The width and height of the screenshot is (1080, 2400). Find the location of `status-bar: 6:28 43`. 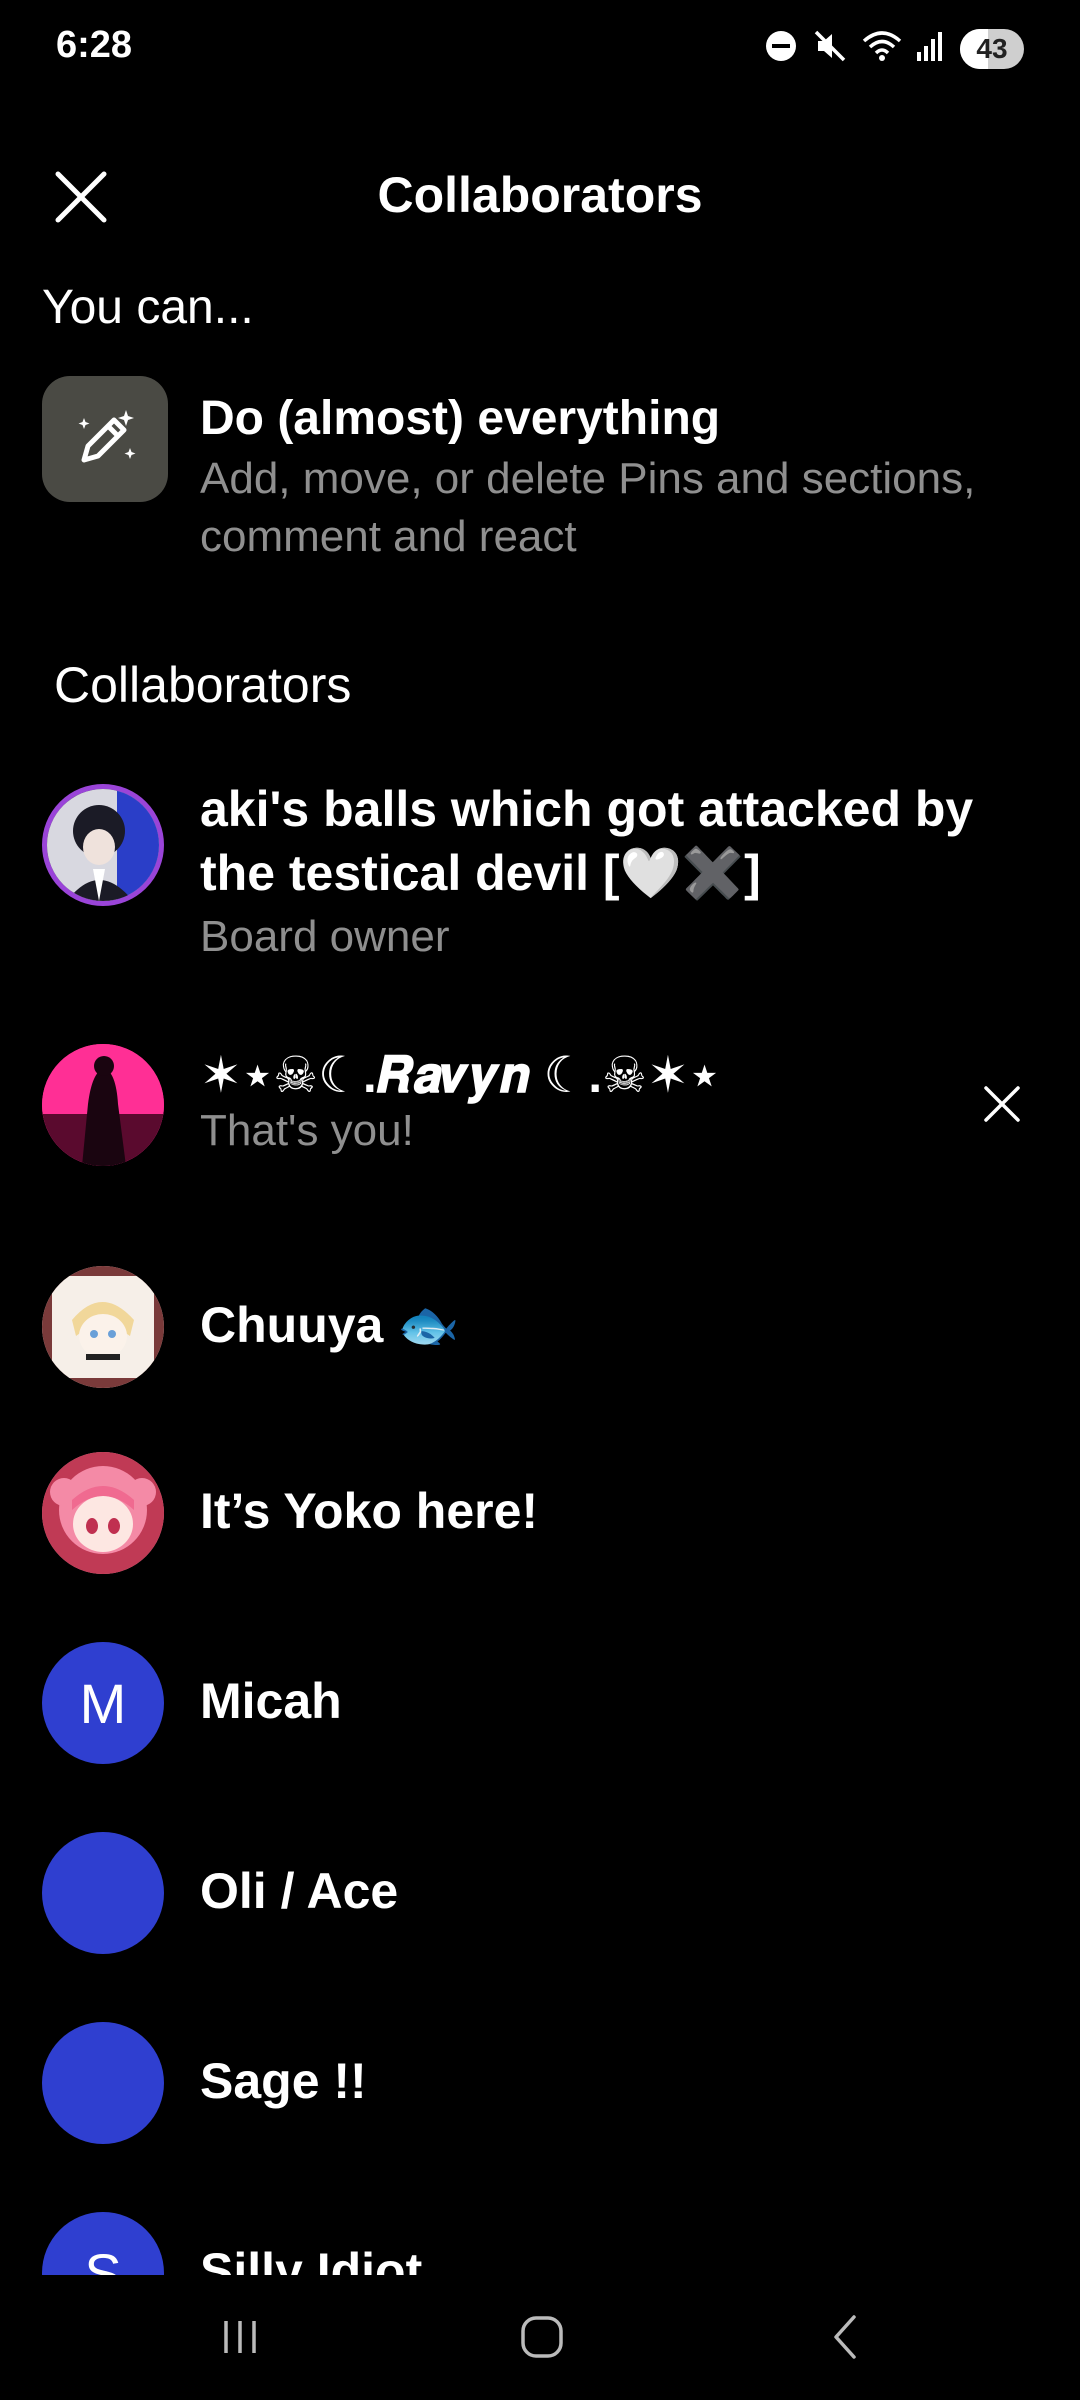

status-bar: 6:28 43 is located at coordinates (540, 50).